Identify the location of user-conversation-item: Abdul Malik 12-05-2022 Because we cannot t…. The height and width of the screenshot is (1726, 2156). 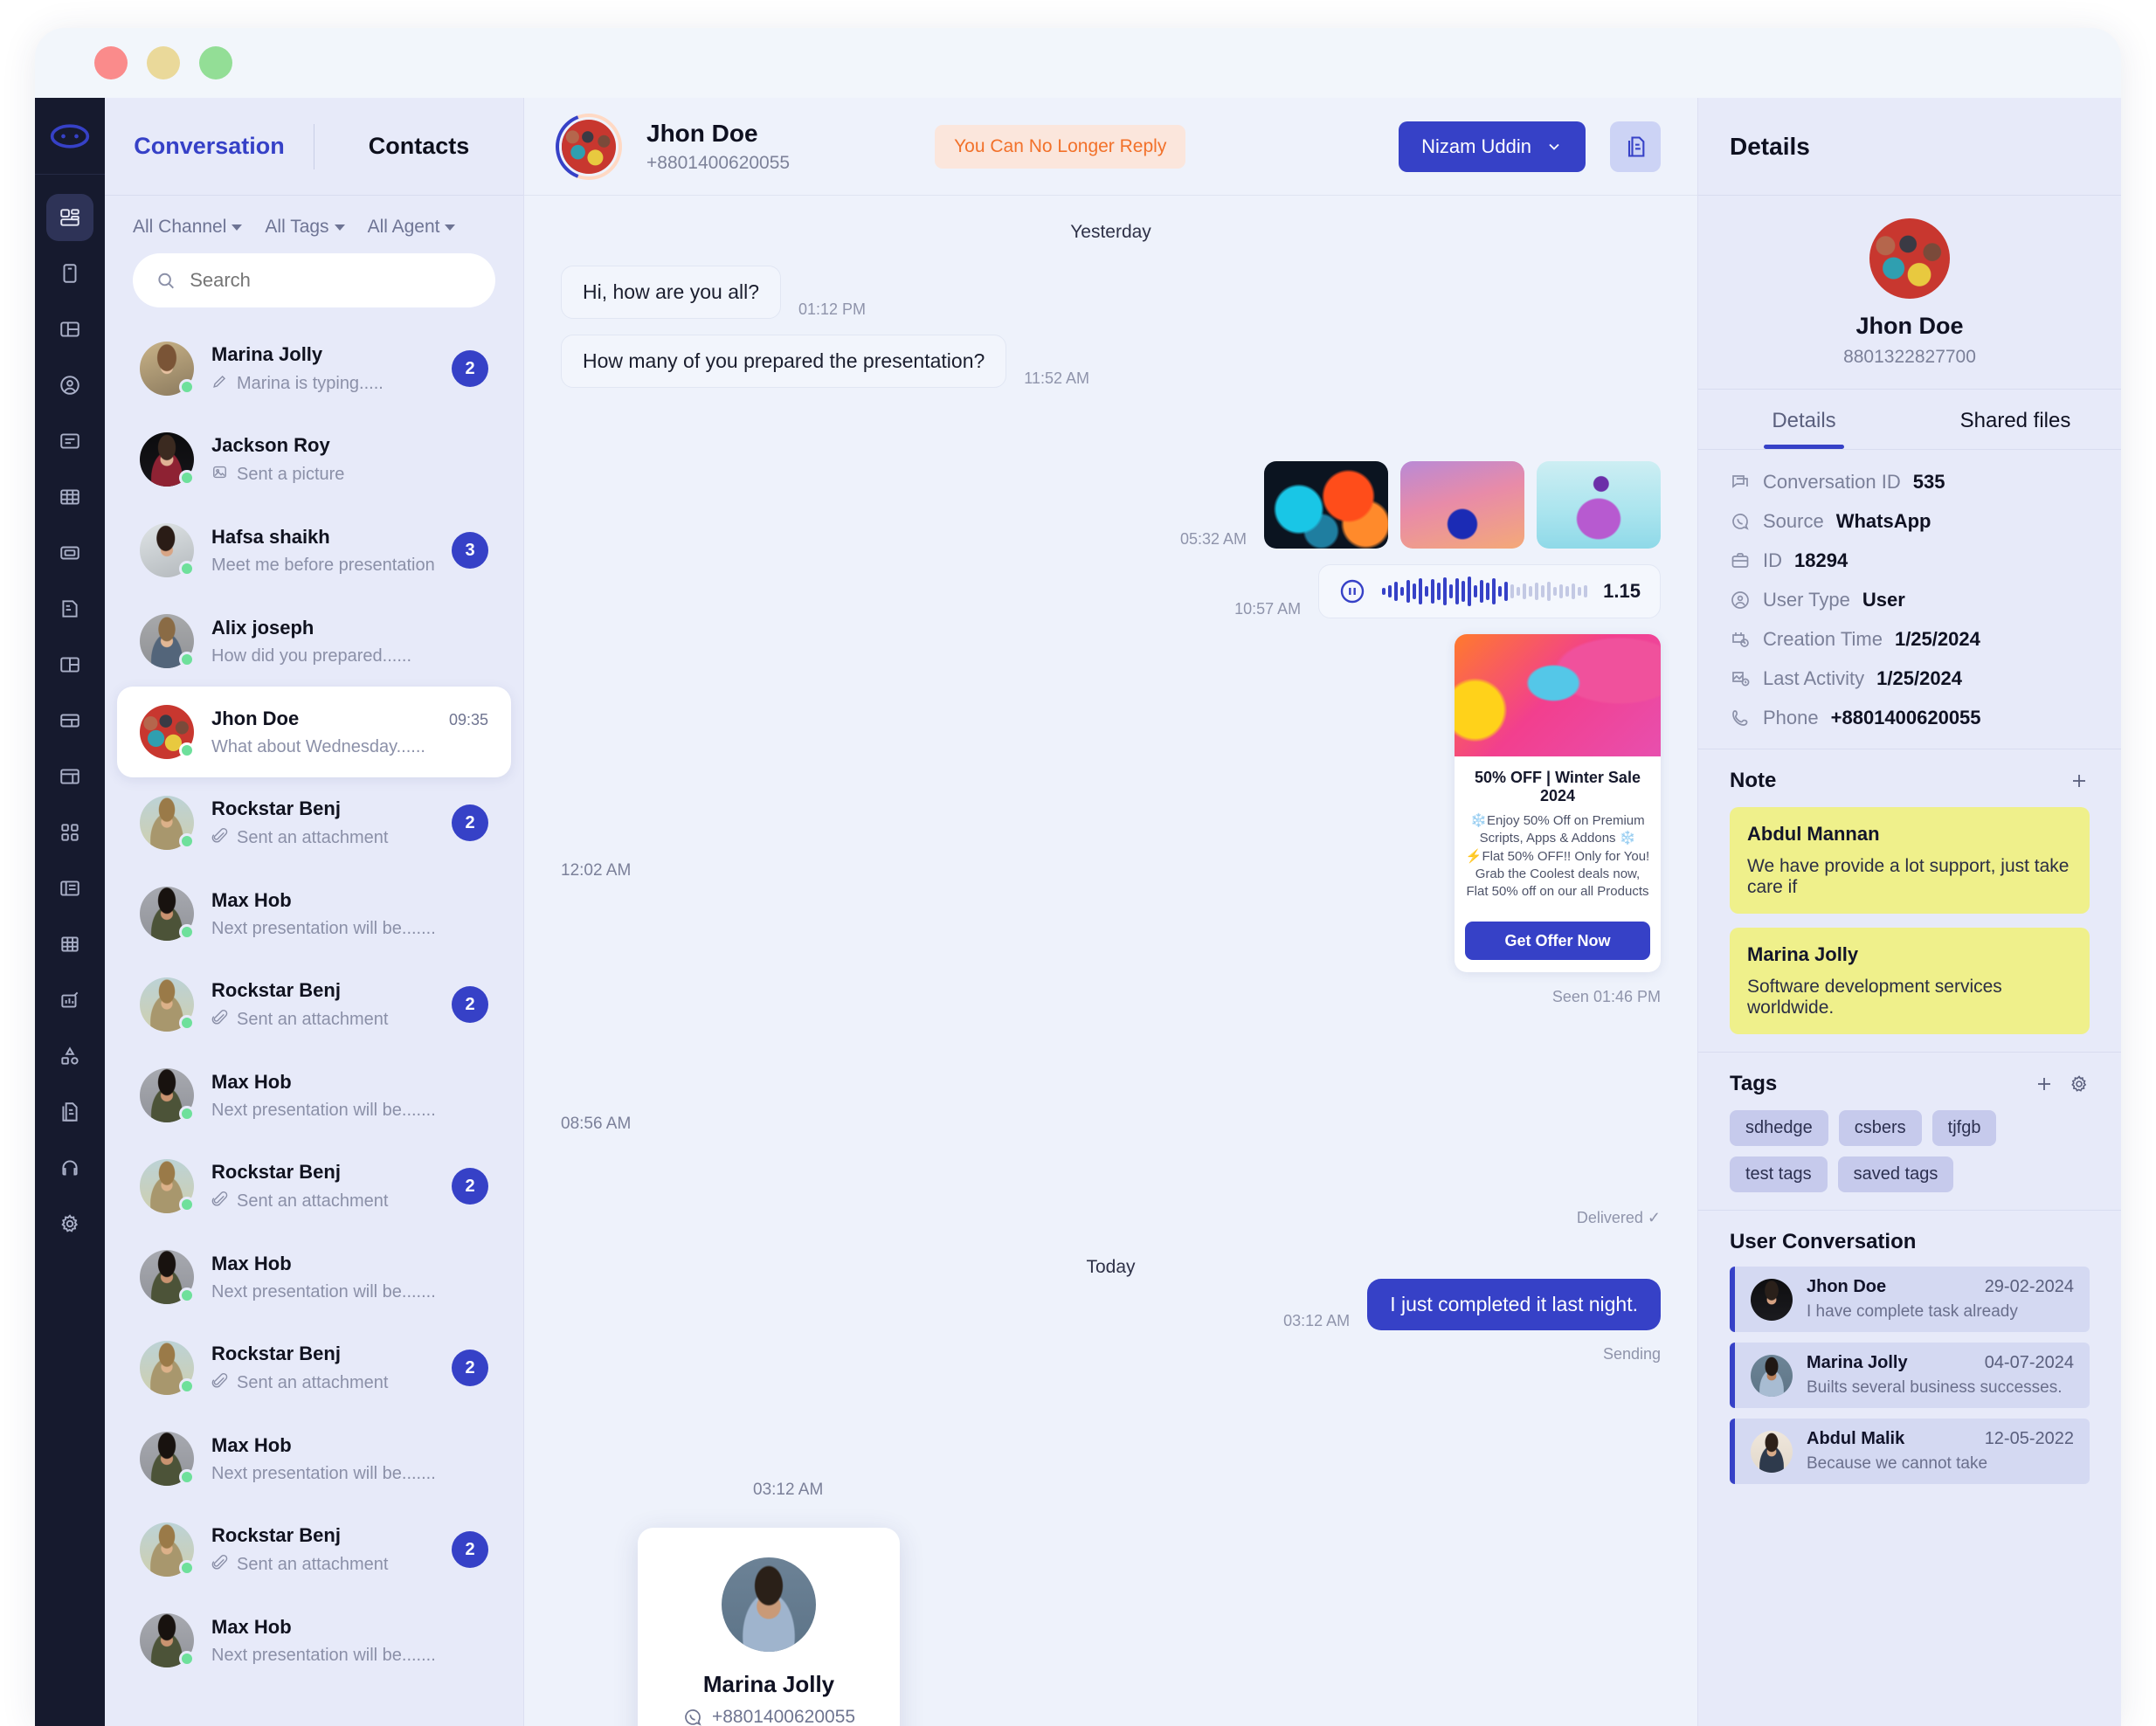
(1910, 1451).